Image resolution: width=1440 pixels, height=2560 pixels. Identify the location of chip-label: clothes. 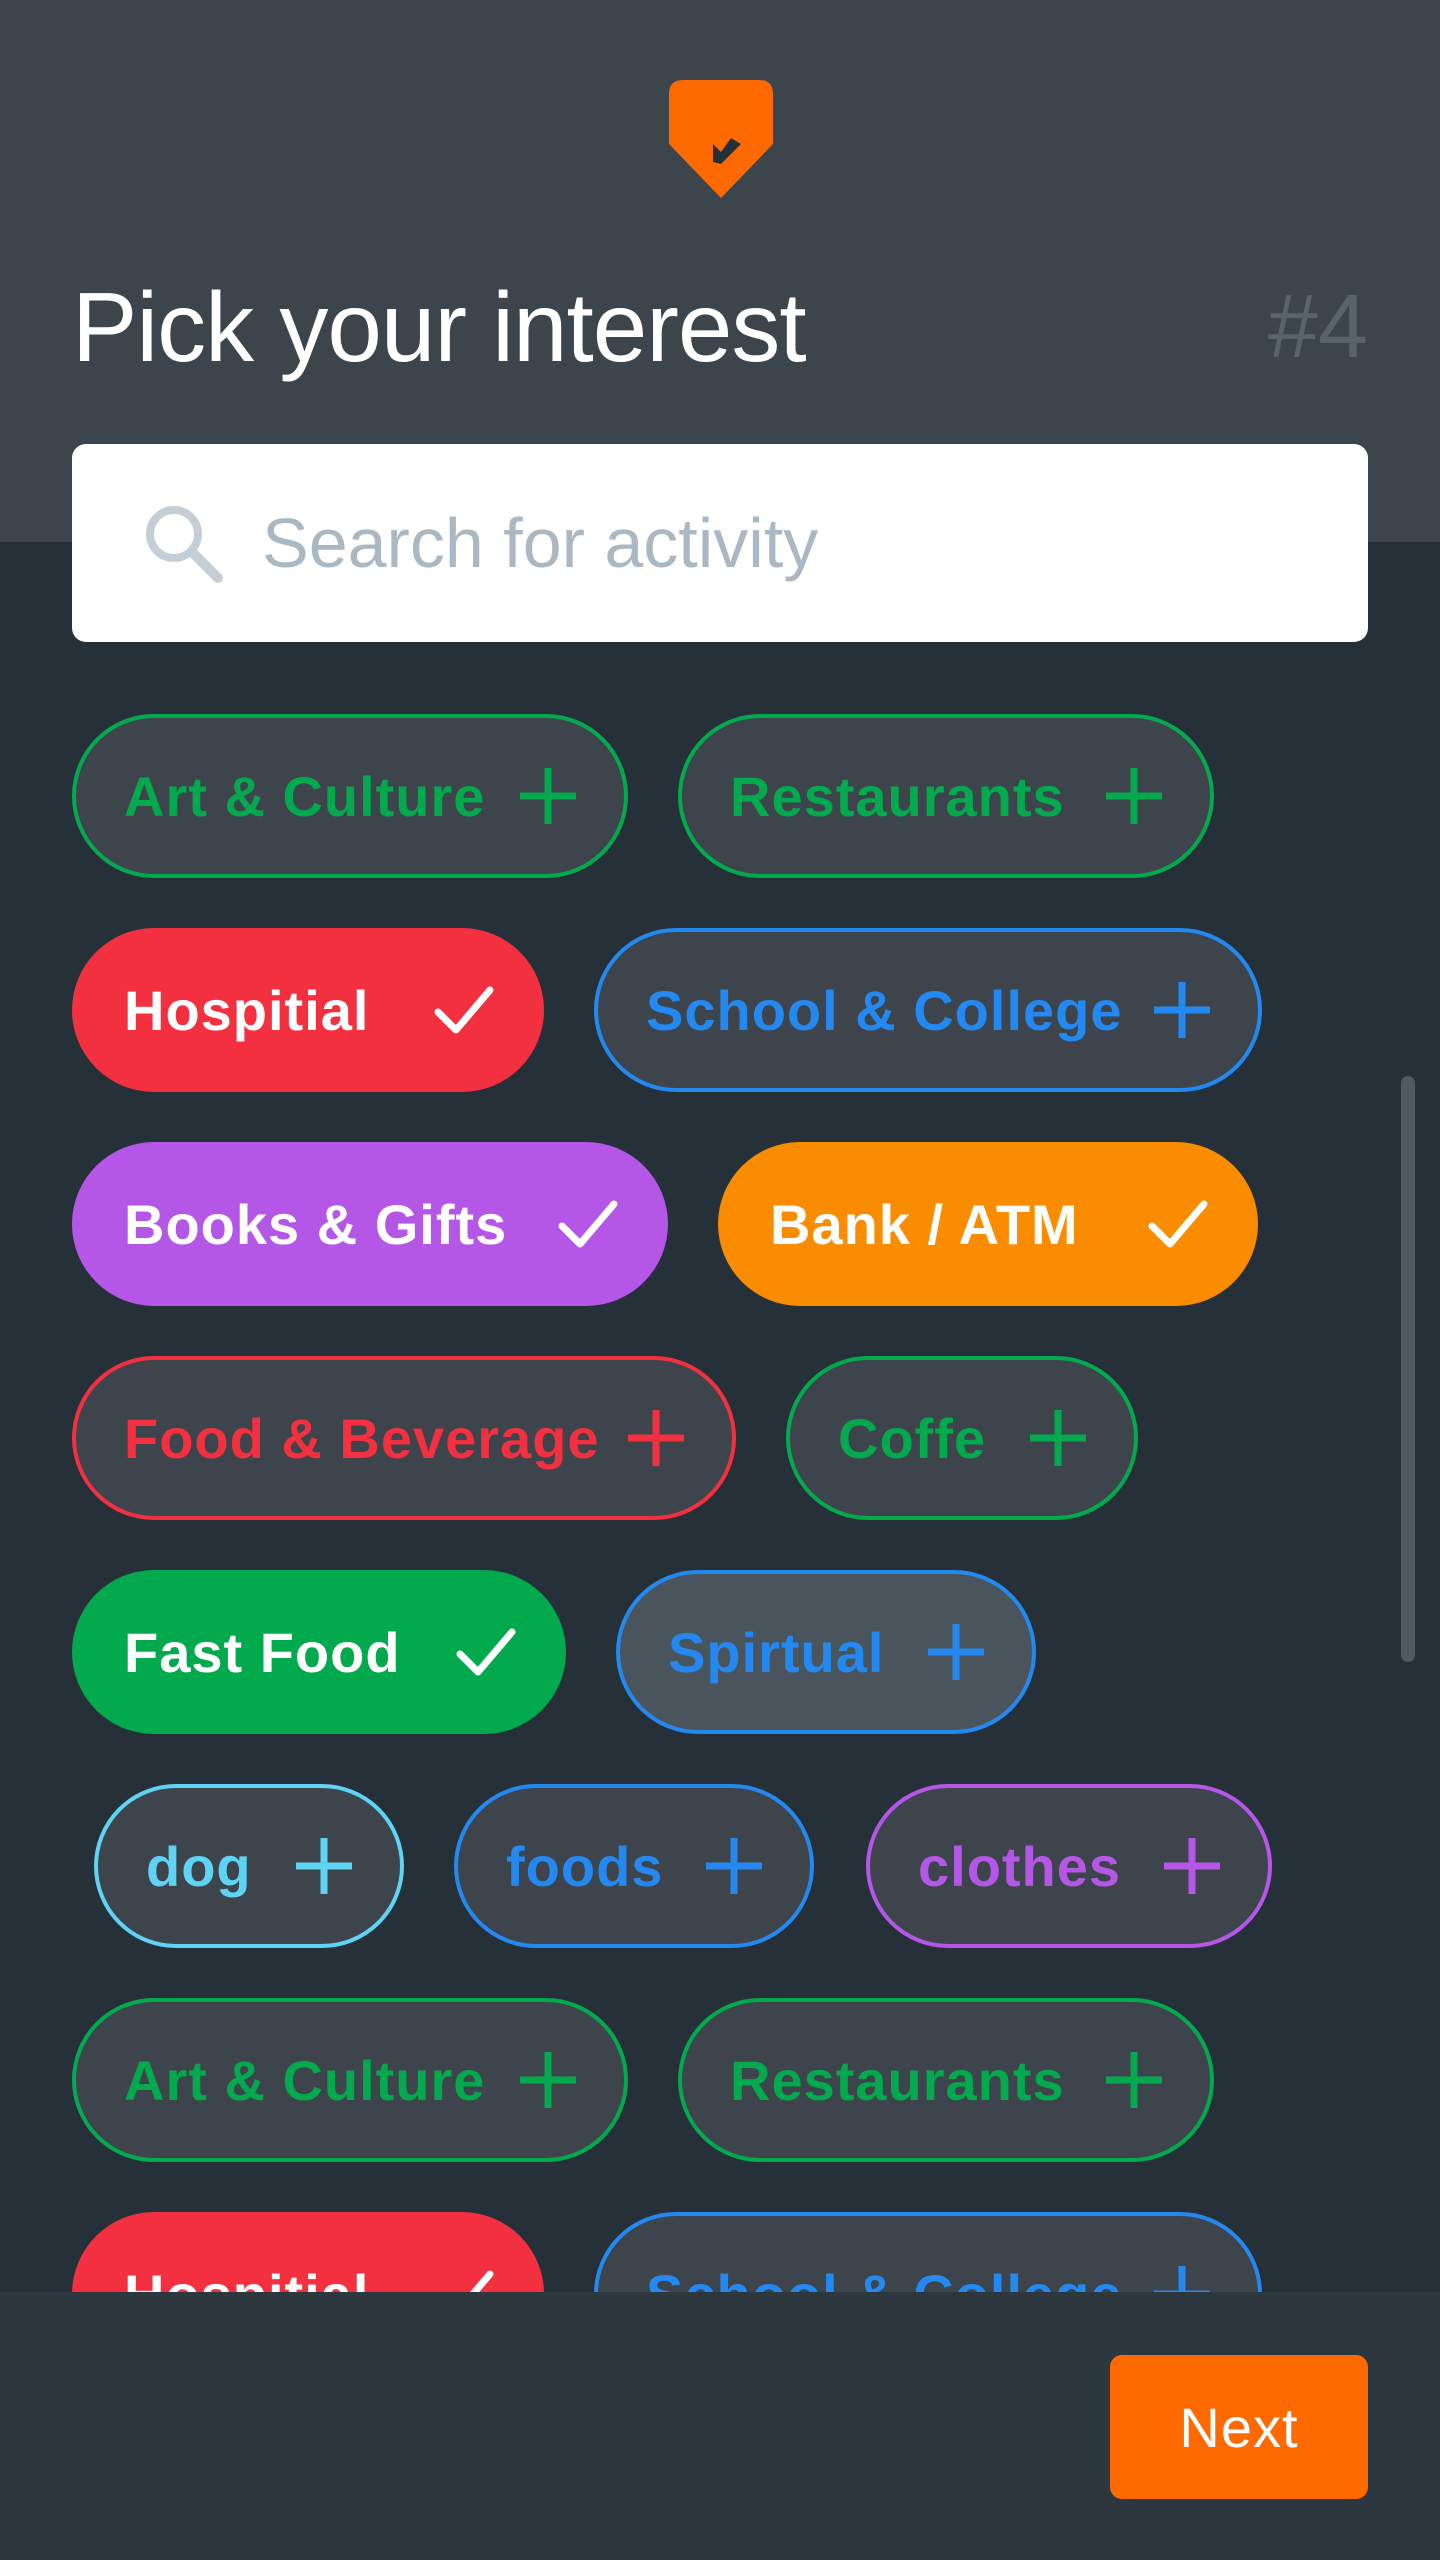
(1020, 1866).